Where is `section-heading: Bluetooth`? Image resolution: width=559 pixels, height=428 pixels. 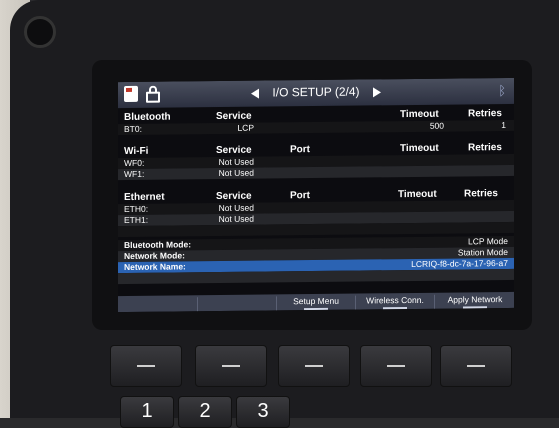
section-heading: Bluetooth is located at coordinates (147, 117).